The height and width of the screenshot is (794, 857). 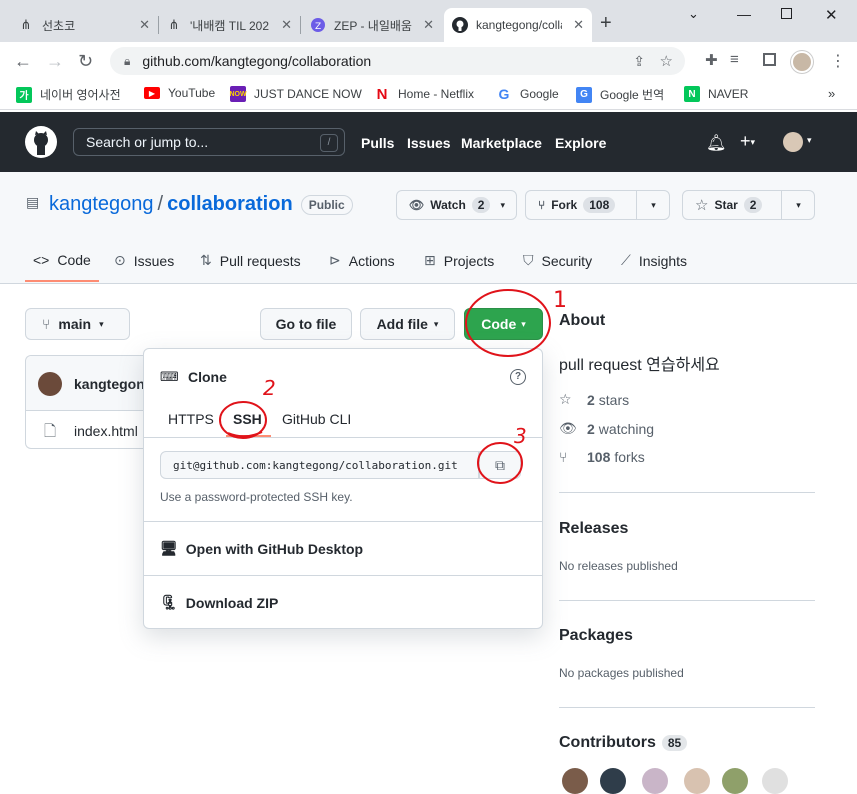 I want to click on annotation-underline-ssh, so click(x=245, y=434).